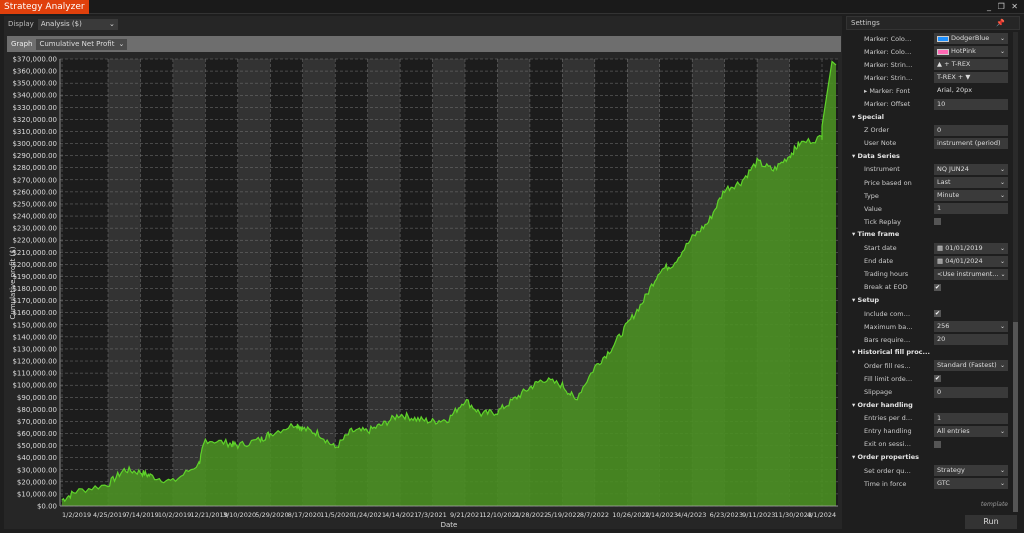  What do you see at coordinates (929, 156) in the screenshot?
I see `category-header: ▾ Data Series` at bounding box center [929, 156].